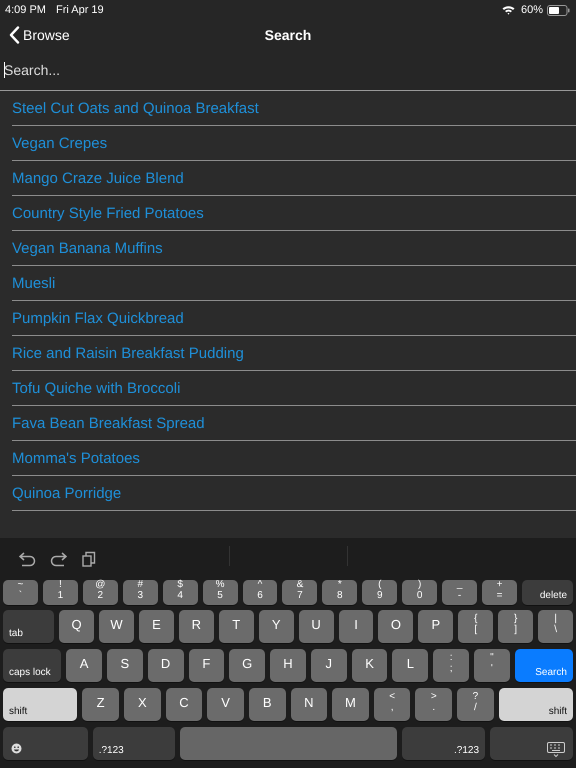  What do you see at coordinates (142, 704) in the screenshot?
I see `key: X` at bounding box center [142, 704].